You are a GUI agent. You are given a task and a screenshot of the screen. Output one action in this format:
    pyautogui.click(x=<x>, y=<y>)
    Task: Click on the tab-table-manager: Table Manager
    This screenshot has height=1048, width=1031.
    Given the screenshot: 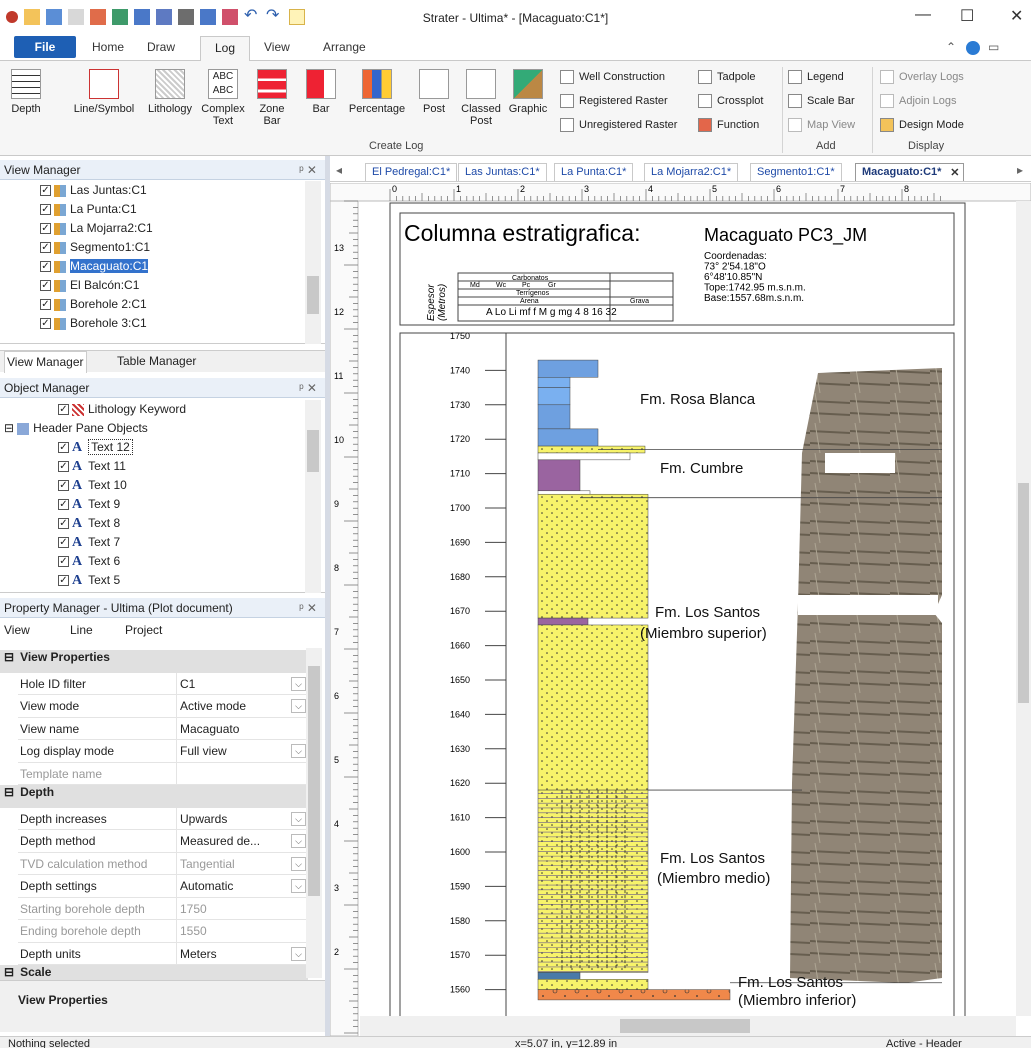 What is the action you would take?
    pyautogui.click(x=156, y=361)
    